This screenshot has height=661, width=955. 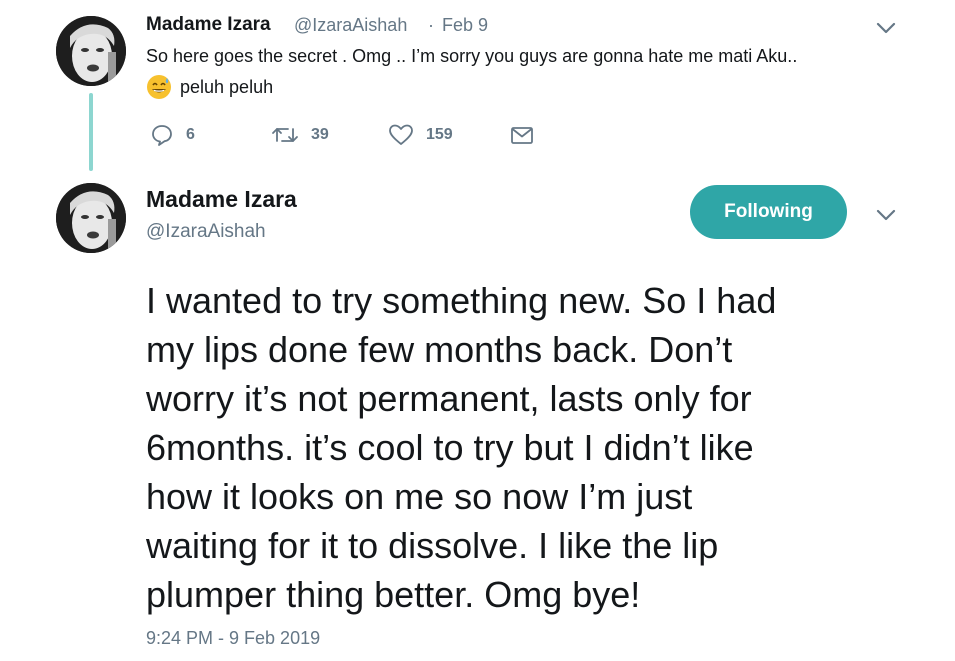 I want to click on retweet-button: 39, so click(x=300, y=135).